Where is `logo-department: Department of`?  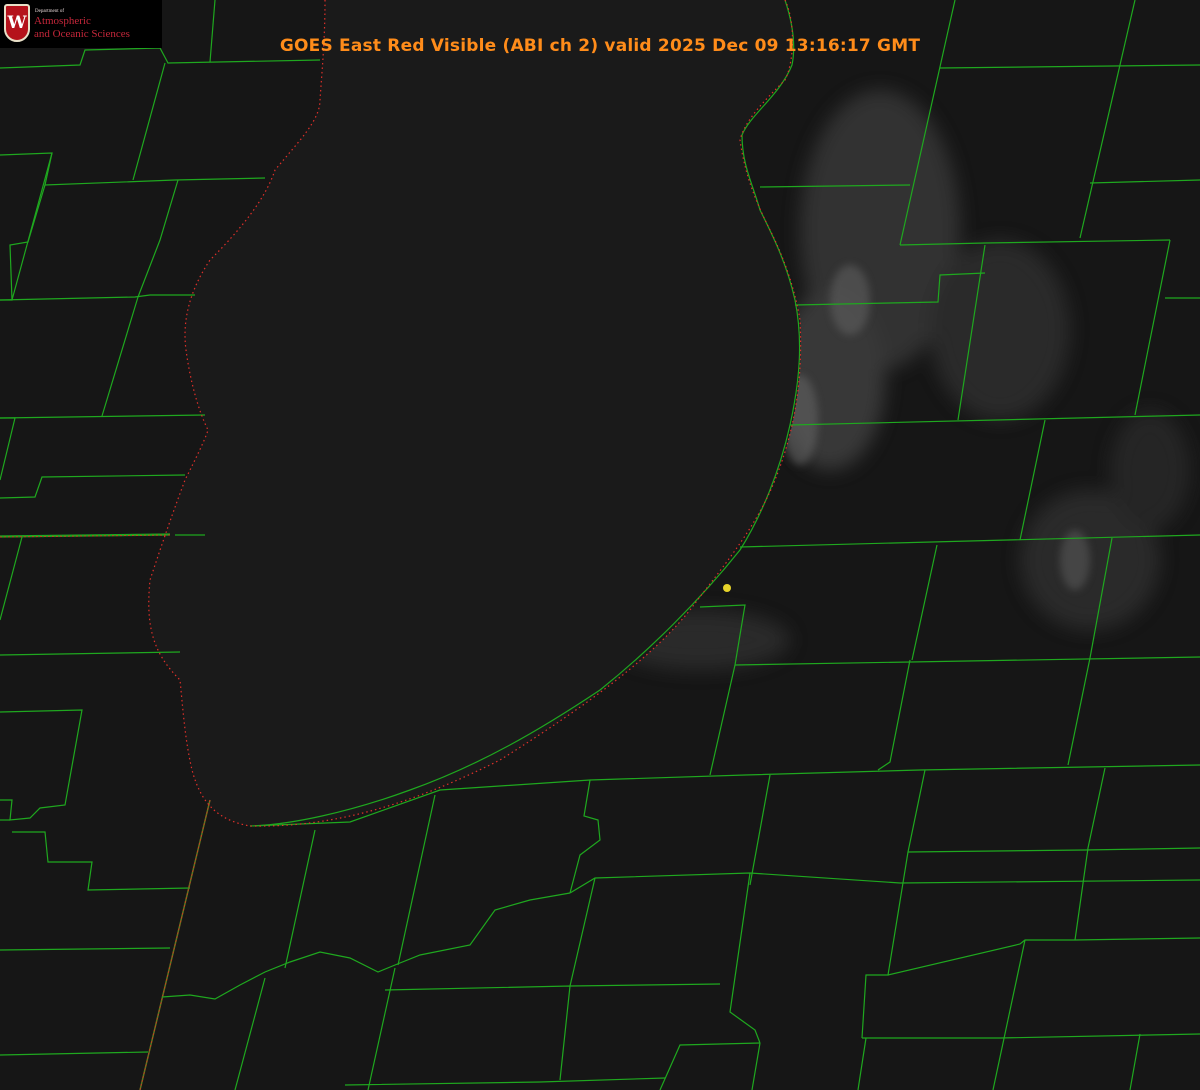
logo-department: Department of is located at coordinates (50, 11).